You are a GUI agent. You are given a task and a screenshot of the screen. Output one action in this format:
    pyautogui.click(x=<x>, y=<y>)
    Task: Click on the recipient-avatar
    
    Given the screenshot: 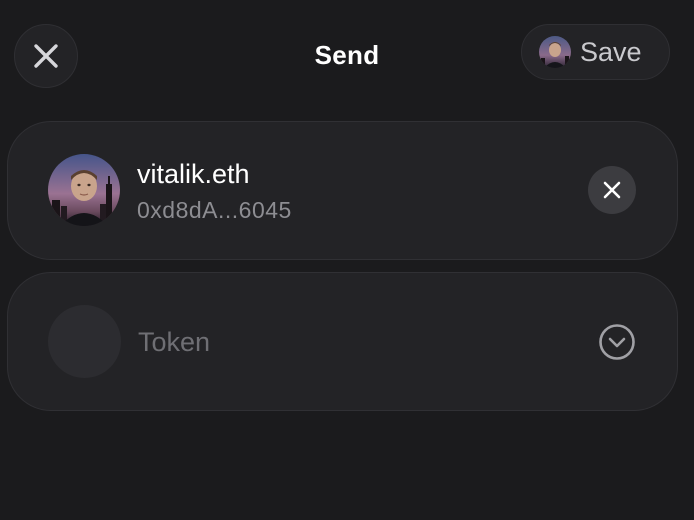 What is the action you would take?
    pyautogui.click(x=84, y=190)
    